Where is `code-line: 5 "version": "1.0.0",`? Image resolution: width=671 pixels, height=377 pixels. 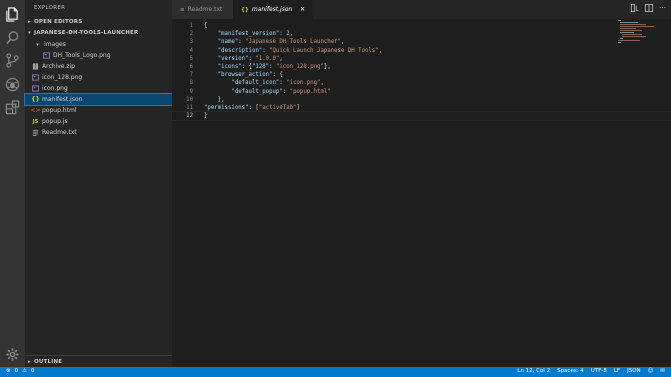
code-line: 5 "version": "1.0.0", is located at coordinates (421, 59).